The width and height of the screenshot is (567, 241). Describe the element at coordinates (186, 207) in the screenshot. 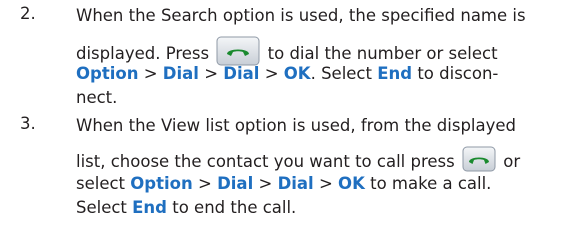

I see `step-text-line: Select End to end the call.` at that location.